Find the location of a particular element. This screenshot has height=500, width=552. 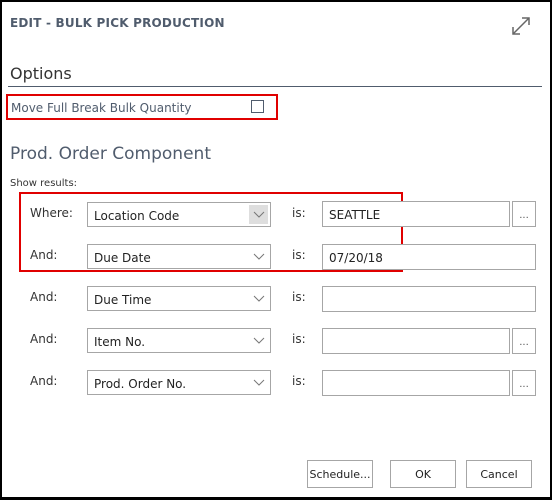

options-divider is located at coordinates (275, 86).